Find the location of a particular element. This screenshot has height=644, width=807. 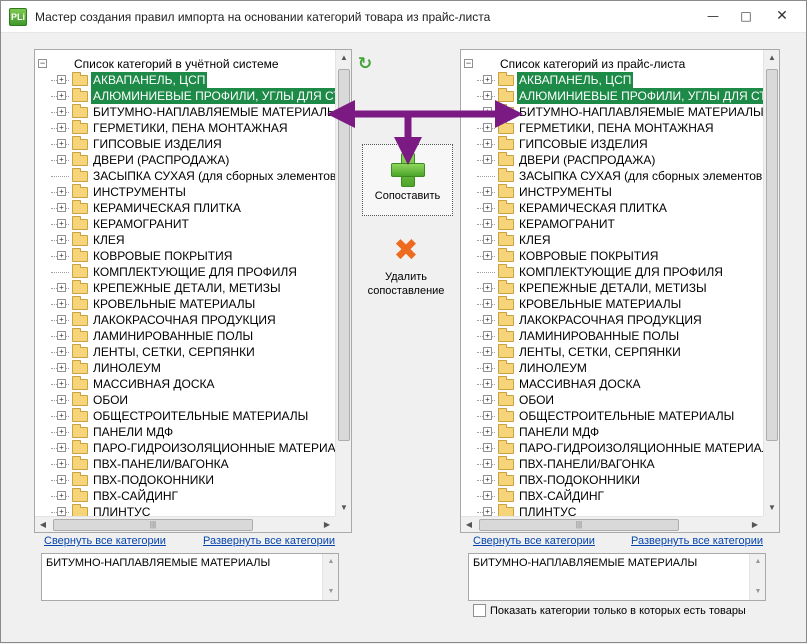

tree-node: + КЕРАМОГРАНИТ is located at coordinates (185, 224).